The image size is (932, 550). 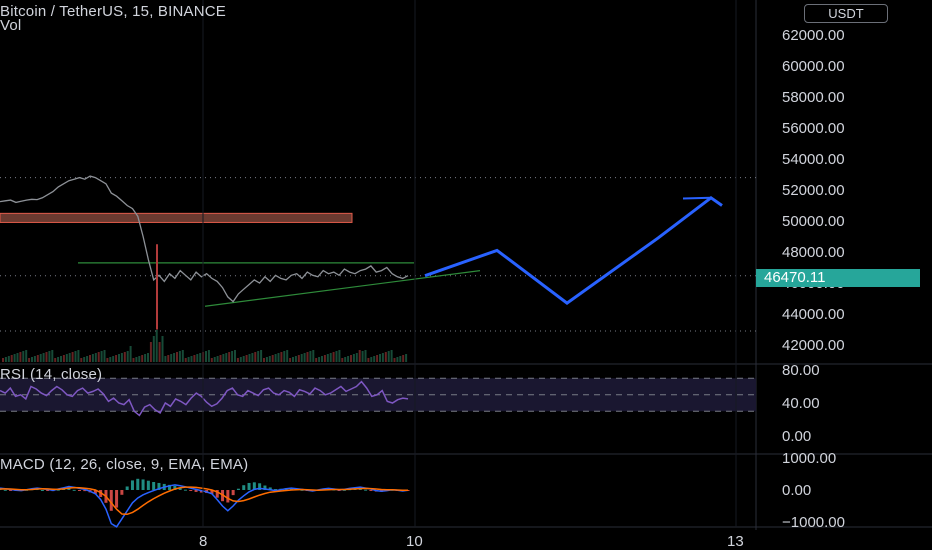 What do you see at coordinates (342, 288) in the screenshot?
I see `support-trendline` at bounding box center [342, 288].